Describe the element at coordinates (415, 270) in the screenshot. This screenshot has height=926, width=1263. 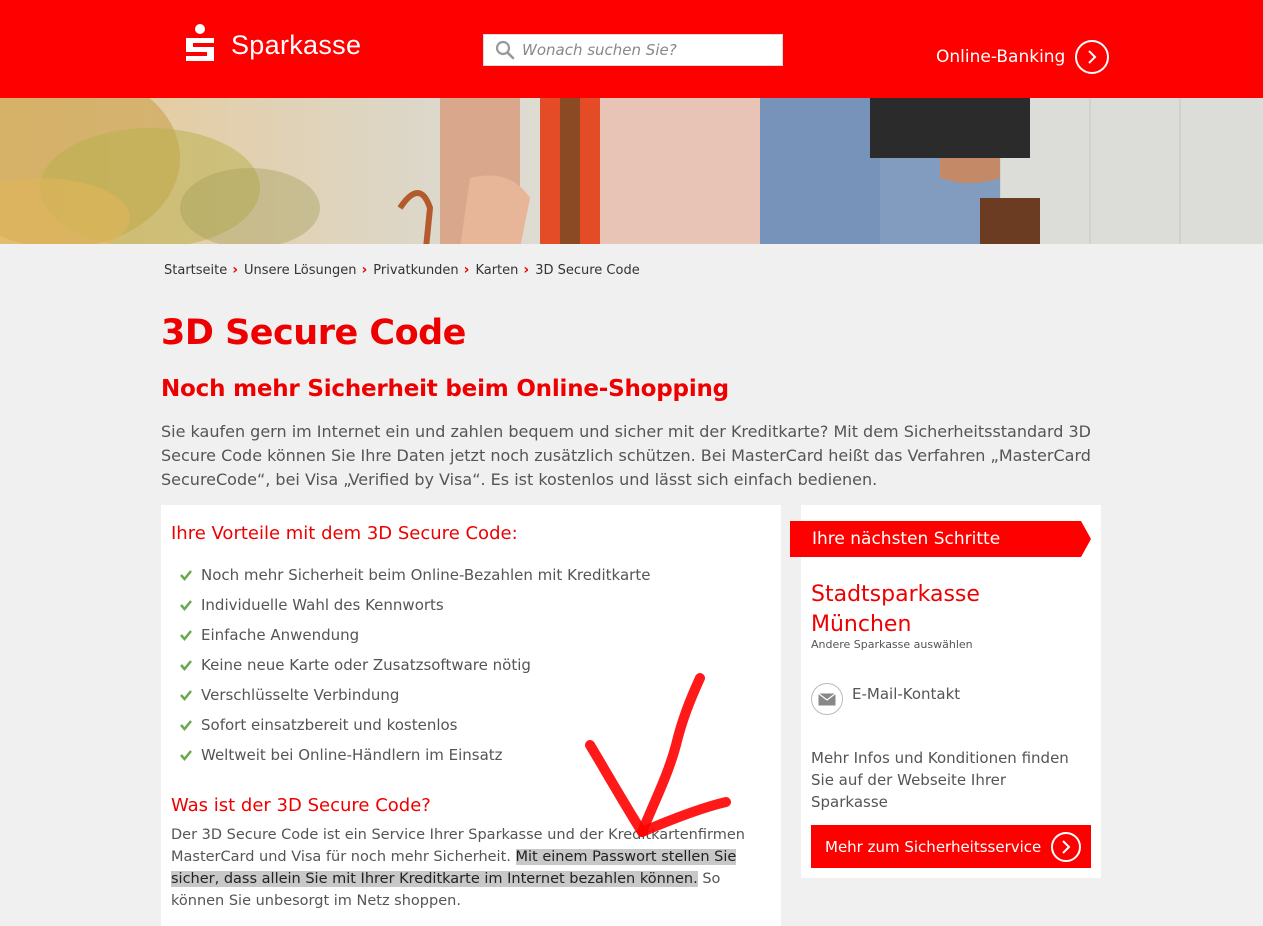
I see `breadcrumb-item: Privatkunden` at that location.